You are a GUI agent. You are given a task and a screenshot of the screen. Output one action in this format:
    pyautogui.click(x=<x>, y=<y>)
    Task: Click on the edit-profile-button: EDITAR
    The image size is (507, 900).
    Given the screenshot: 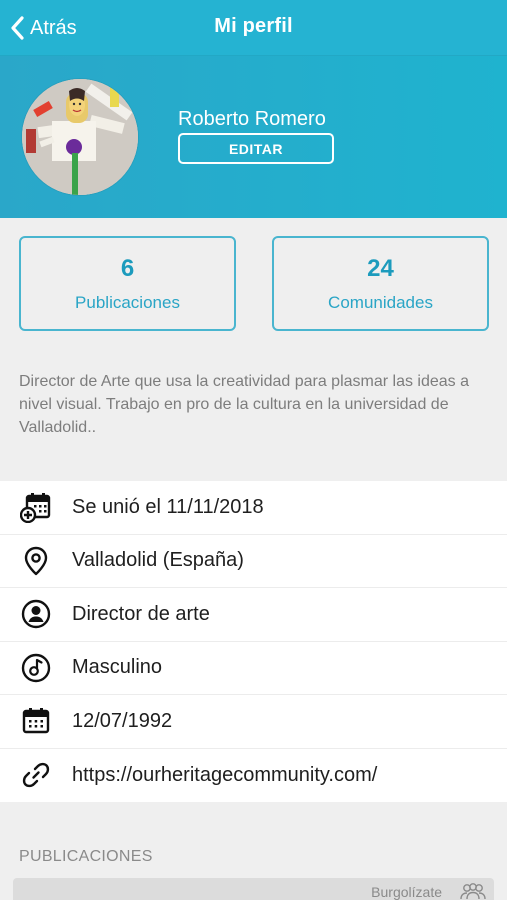 What is the action you would take?
    pyautogui.click(x=256, y=148)
    